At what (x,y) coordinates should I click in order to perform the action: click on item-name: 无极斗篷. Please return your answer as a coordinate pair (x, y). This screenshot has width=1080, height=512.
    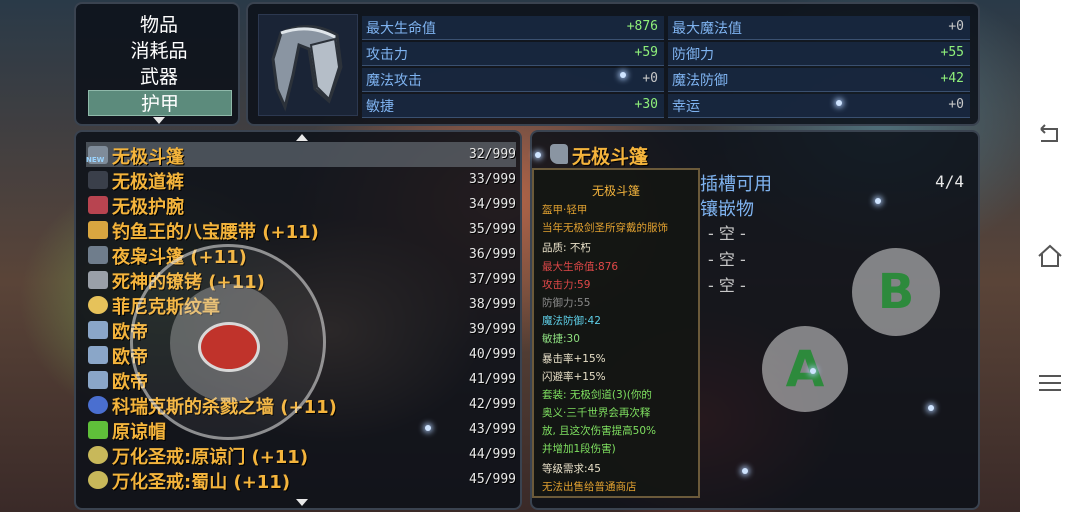
    Looking at the image, I should click on (148, 157).